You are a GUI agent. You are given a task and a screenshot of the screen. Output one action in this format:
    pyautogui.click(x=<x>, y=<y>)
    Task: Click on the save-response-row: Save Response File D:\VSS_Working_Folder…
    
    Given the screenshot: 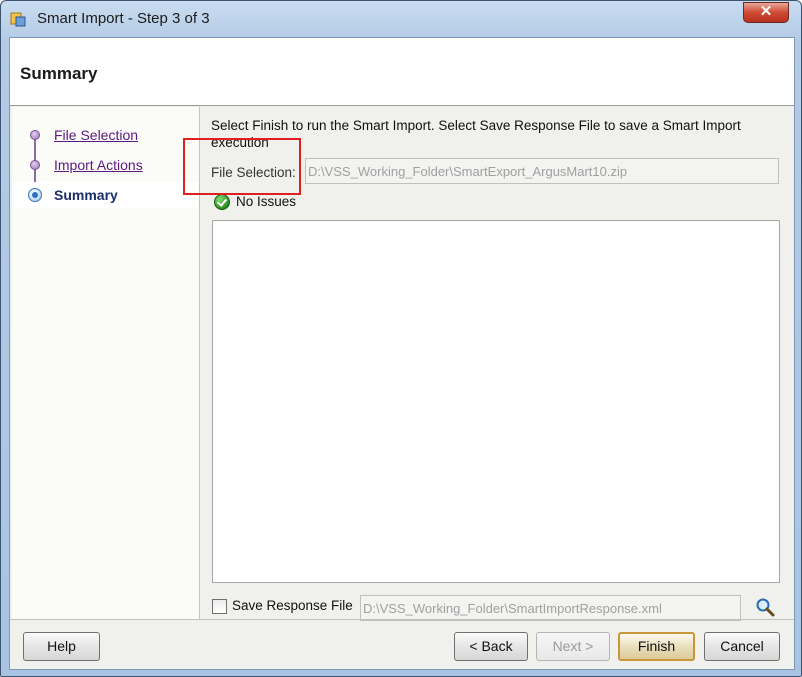 What is the action you would take?
    pyautogui.click(x=497, y=608)
    